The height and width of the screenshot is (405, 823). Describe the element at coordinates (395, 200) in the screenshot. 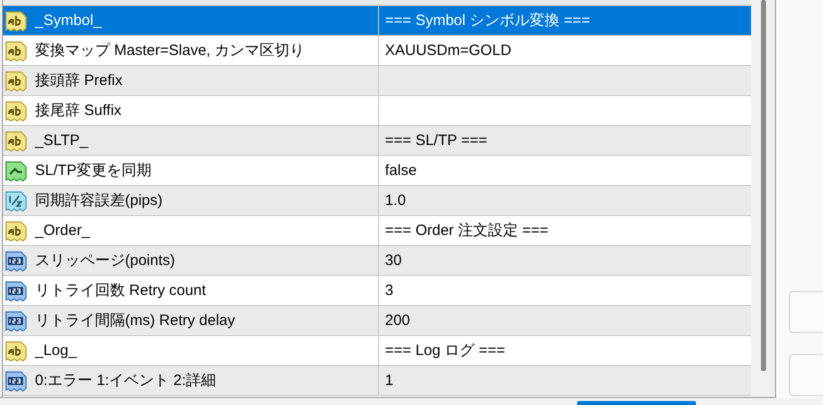

I see `parameter-value: 1.0` at that location.